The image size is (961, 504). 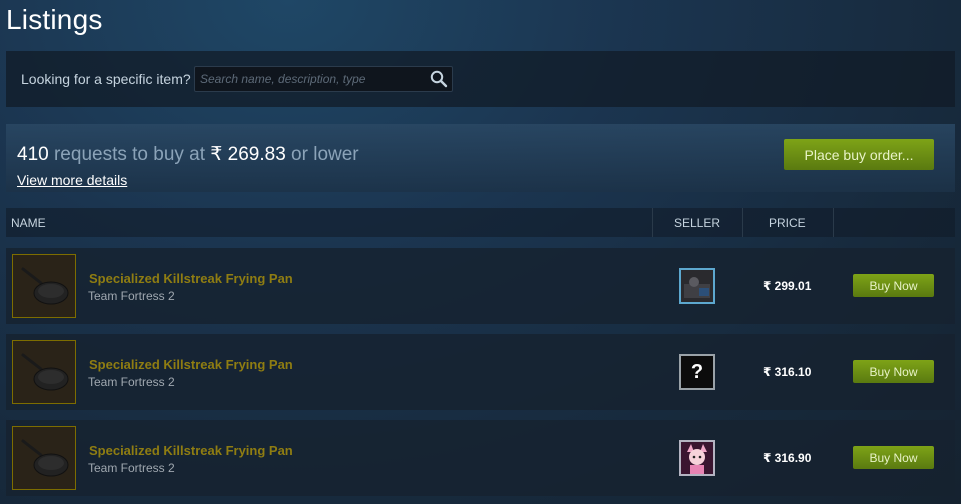 I want to click on column-header-name: NAME, so click(x=28, y=223).